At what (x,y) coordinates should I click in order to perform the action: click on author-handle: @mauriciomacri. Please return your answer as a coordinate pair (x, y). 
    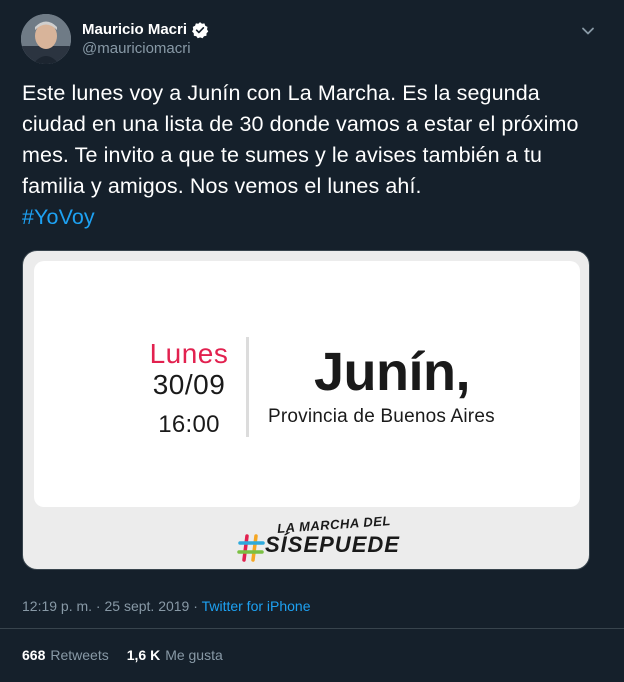
    Looking at the image, I should click on (136, 49).